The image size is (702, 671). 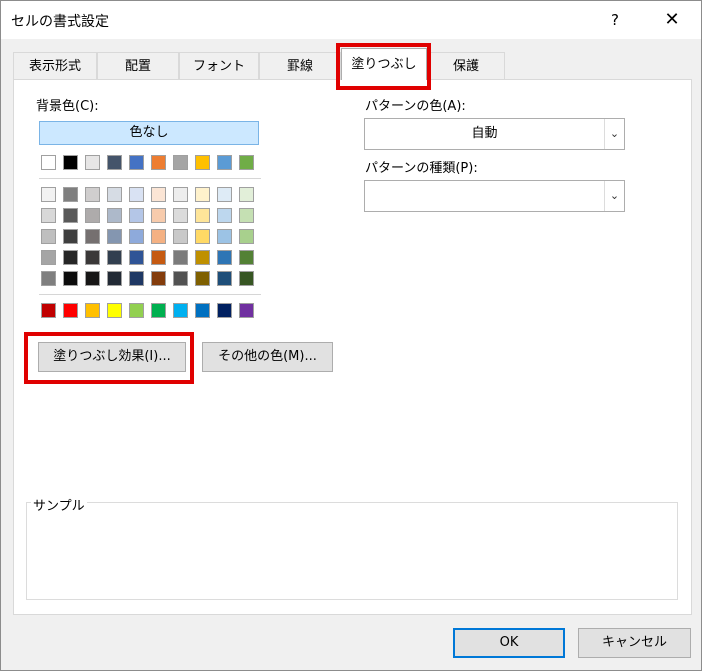 What do you see at coordinates (67, 106) in the screenshot?
I see `background-color-label: 背景色(C):` at bounding box center [67, 106].